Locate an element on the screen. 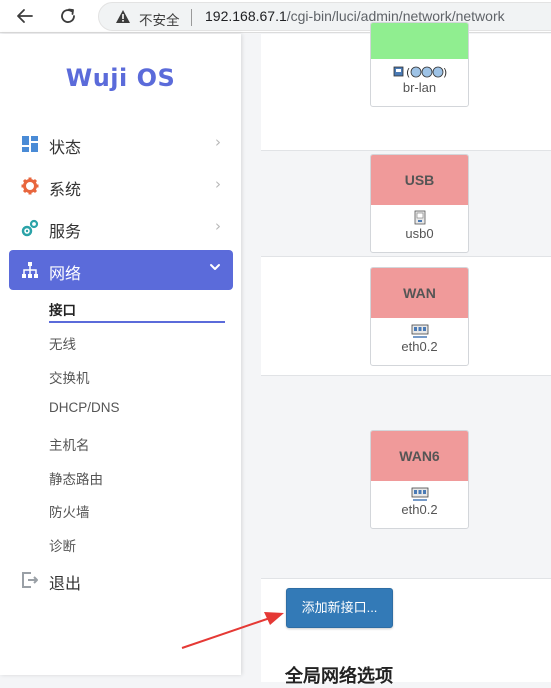 The width and height of the screenshot is (551, 688). sidebar-item-label: 网络 is located at coordinates (65, 274).